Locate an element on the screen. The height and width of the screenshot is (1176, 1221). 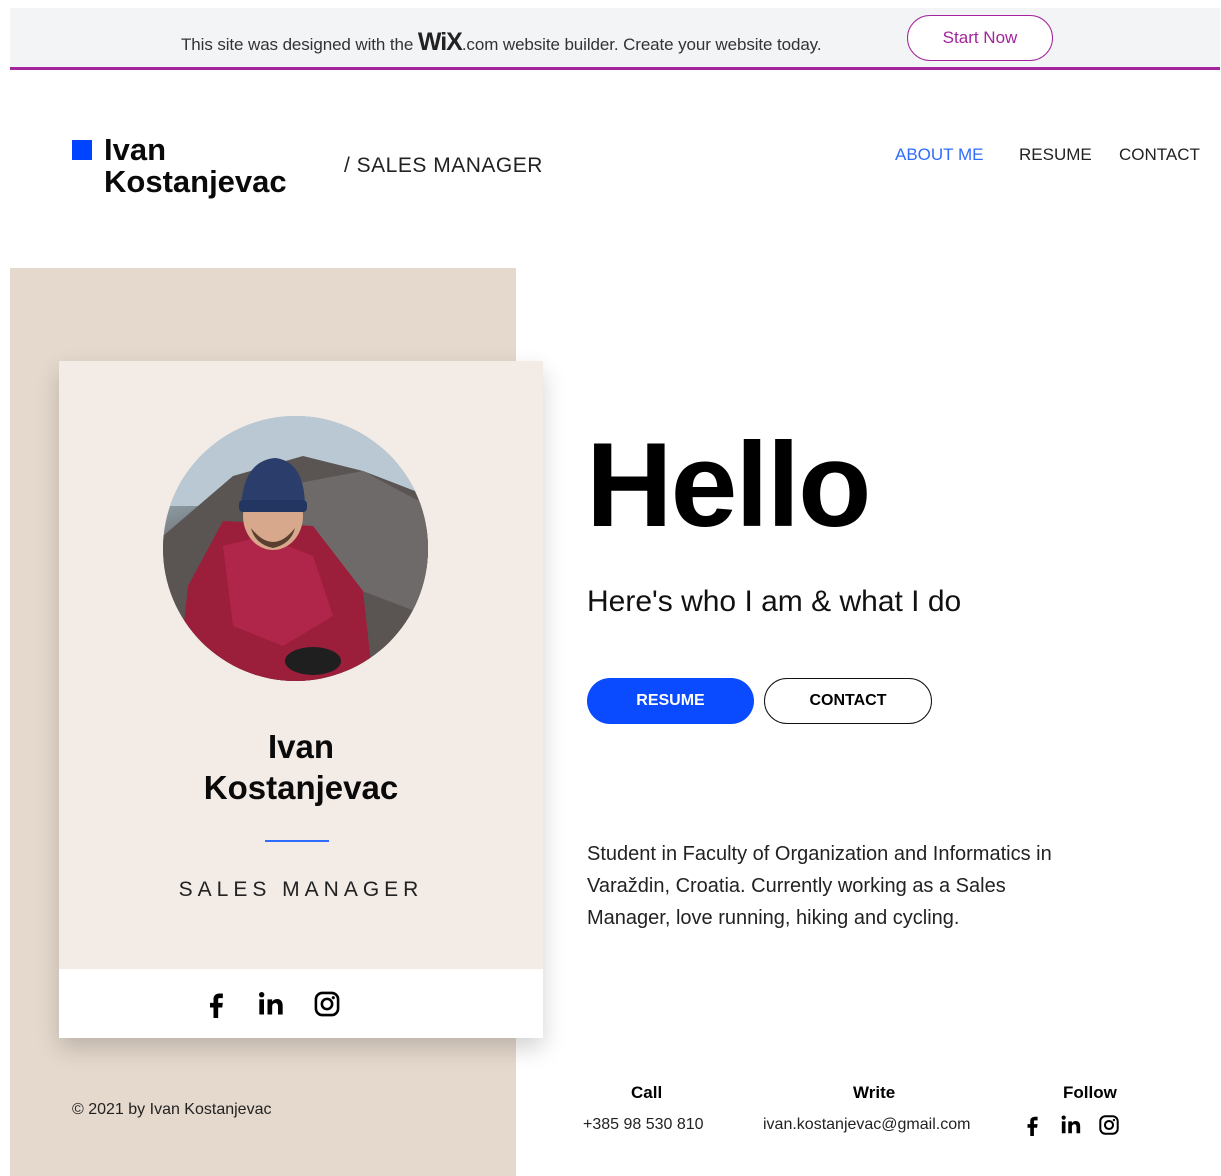
footer-call-label: Call is located at coordinates (647, 1092).